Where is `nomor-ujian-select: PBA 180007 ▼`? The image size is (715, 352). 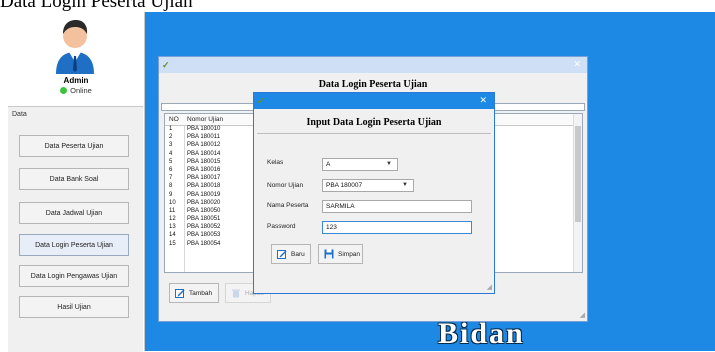 nomor-ujian-select: PBA 180007 ▼ is located at coordinates (368, 185).